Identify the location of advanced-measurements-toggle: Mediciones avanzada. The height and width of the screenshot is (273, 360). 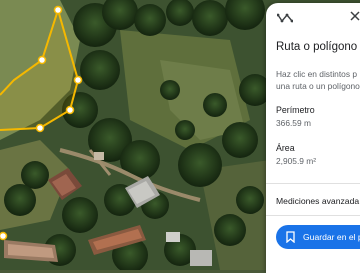
(317, 201).